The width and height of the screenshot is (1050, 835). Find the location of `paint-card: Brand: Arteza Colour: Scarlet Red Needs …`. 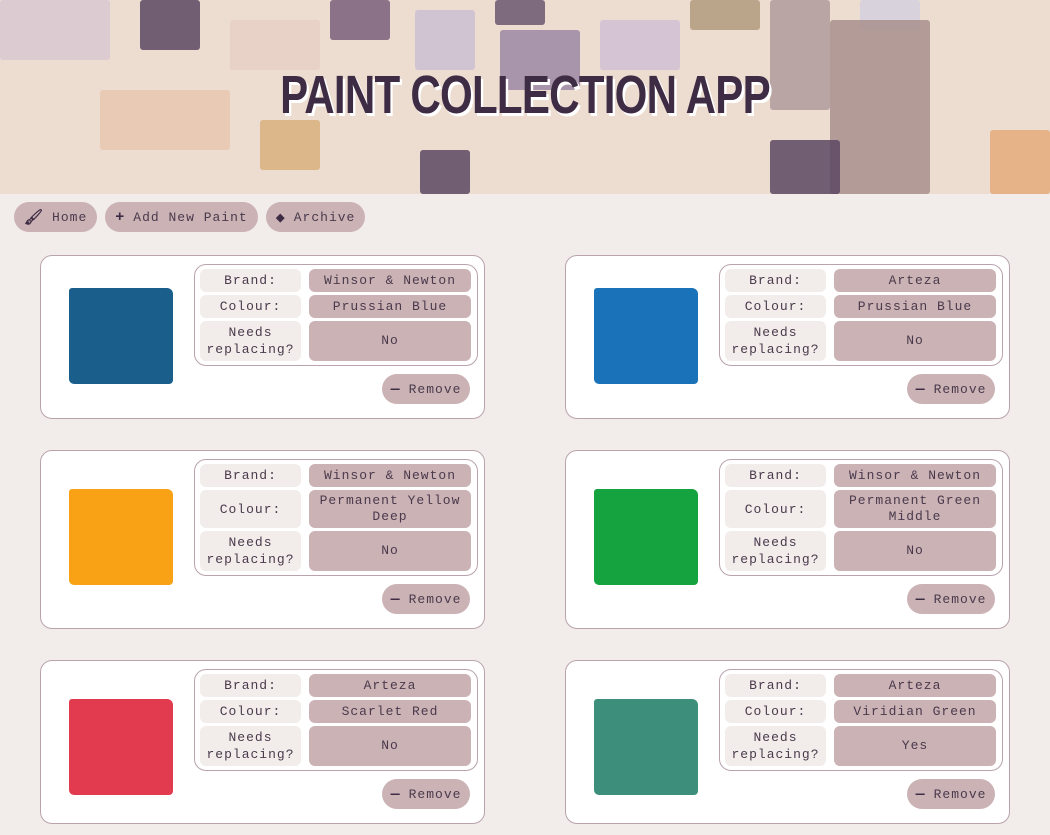

paint-card: Brand: Arteza Colour: Scarlet Red Needs … is located at coordinates (262, 742).